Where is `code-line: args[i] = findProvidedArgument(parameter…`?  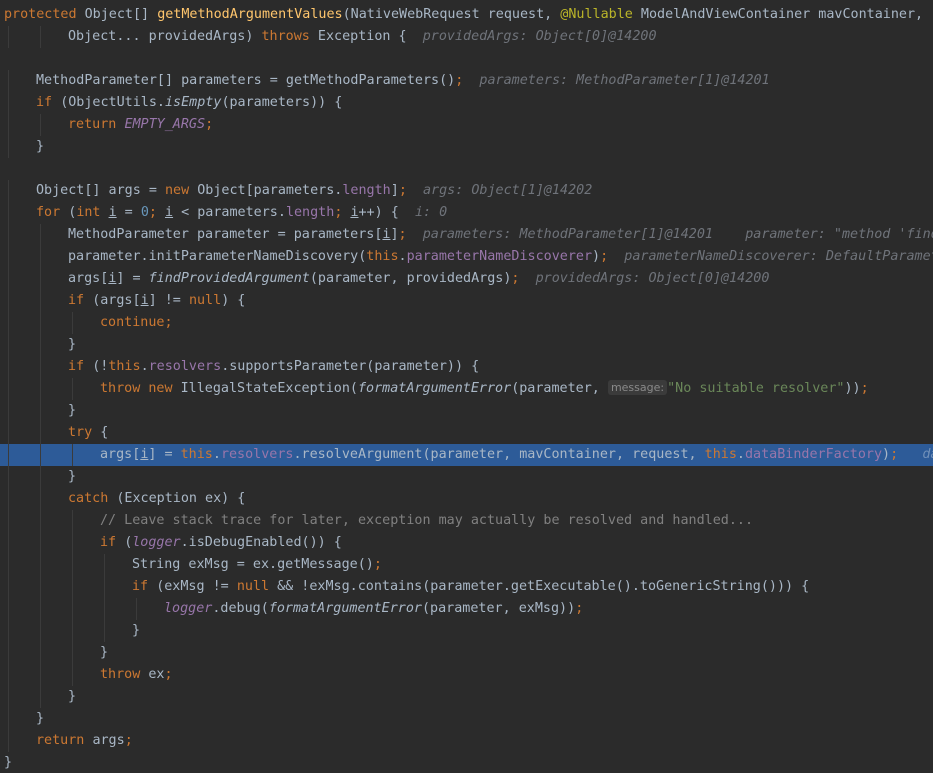 code-line: args[i] = findProvidedArgument(parameter… is located at coordinates (466, 279).